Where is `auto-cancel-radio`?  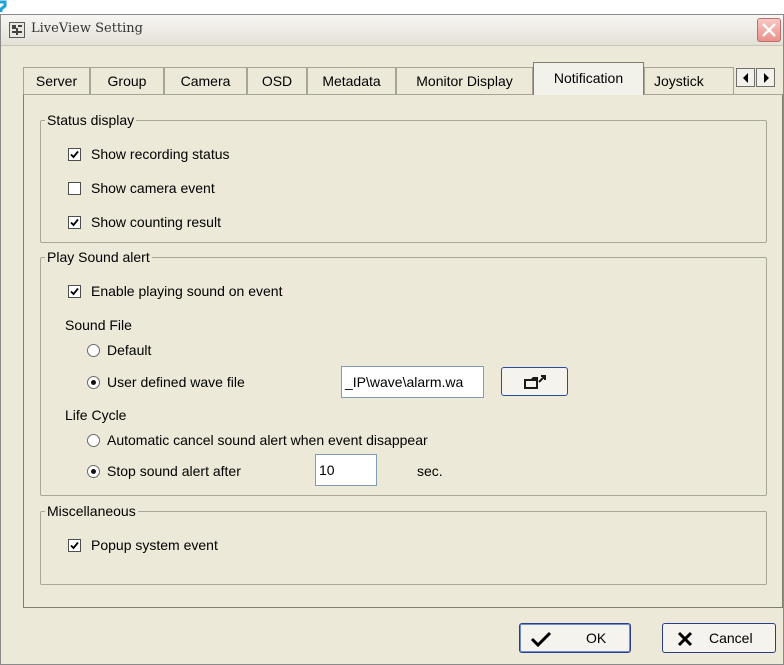
auto-cancel-radio is located at coordinates (93, 440).